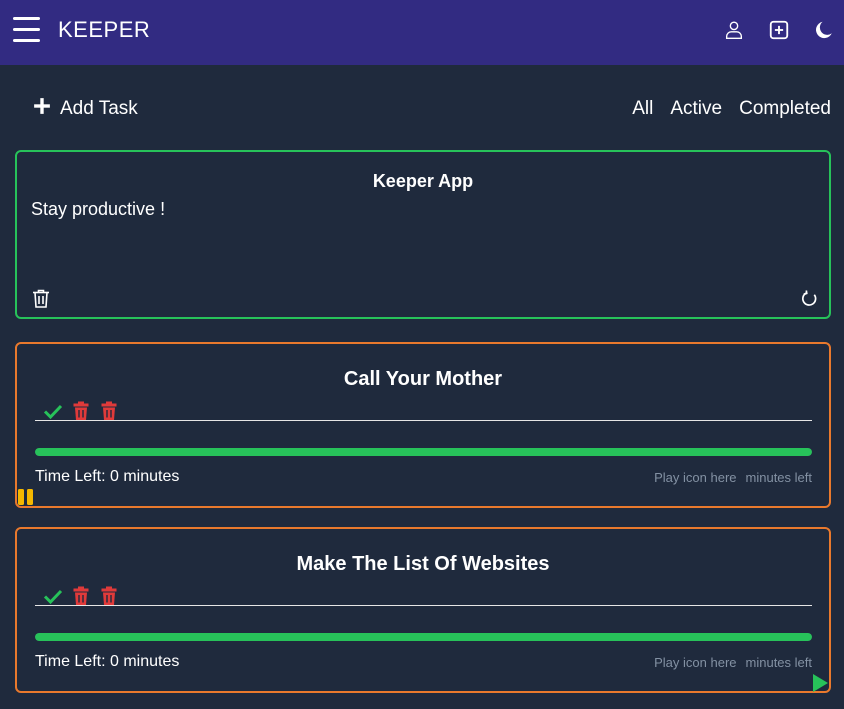 The height and width of the screenshot is (709, 844). Describe the element at coordinates (422, 32) in the screenshot. I see `app-header: KEEPER` at that location.